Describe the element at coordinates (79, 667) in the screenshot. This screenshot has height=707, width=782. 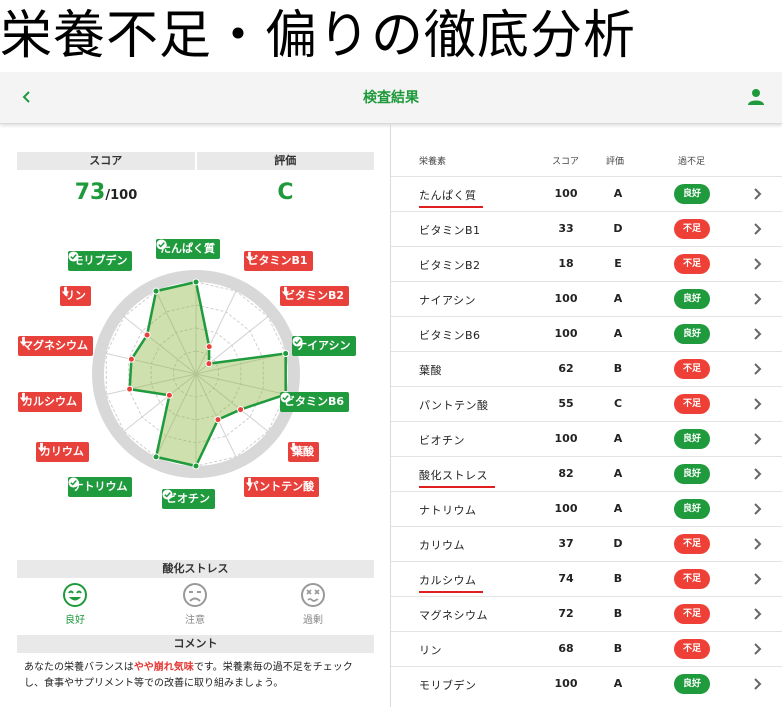
I see `comment-before: あなたの栄養バランスは` at that location.